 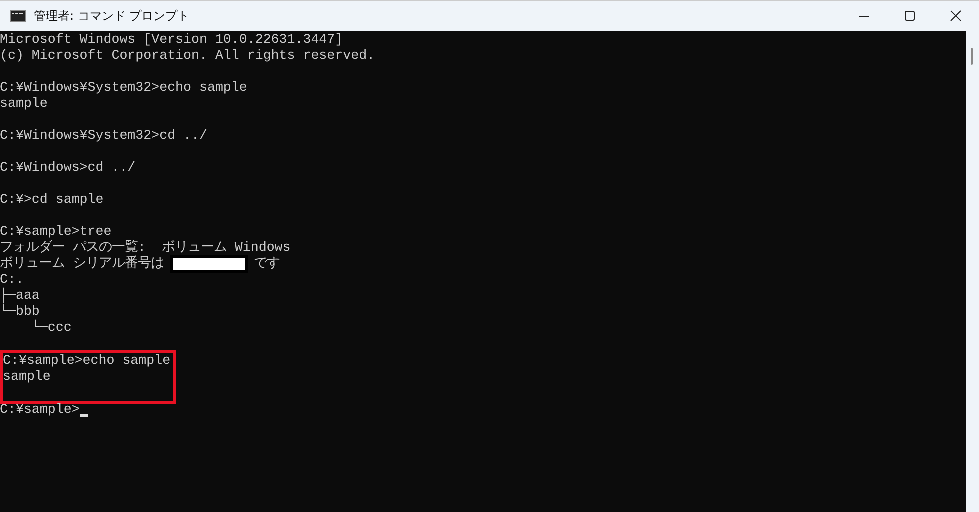 I want to click on console-line: C:¥Windows¥System32>cd ../, so click(x=104, y=136).